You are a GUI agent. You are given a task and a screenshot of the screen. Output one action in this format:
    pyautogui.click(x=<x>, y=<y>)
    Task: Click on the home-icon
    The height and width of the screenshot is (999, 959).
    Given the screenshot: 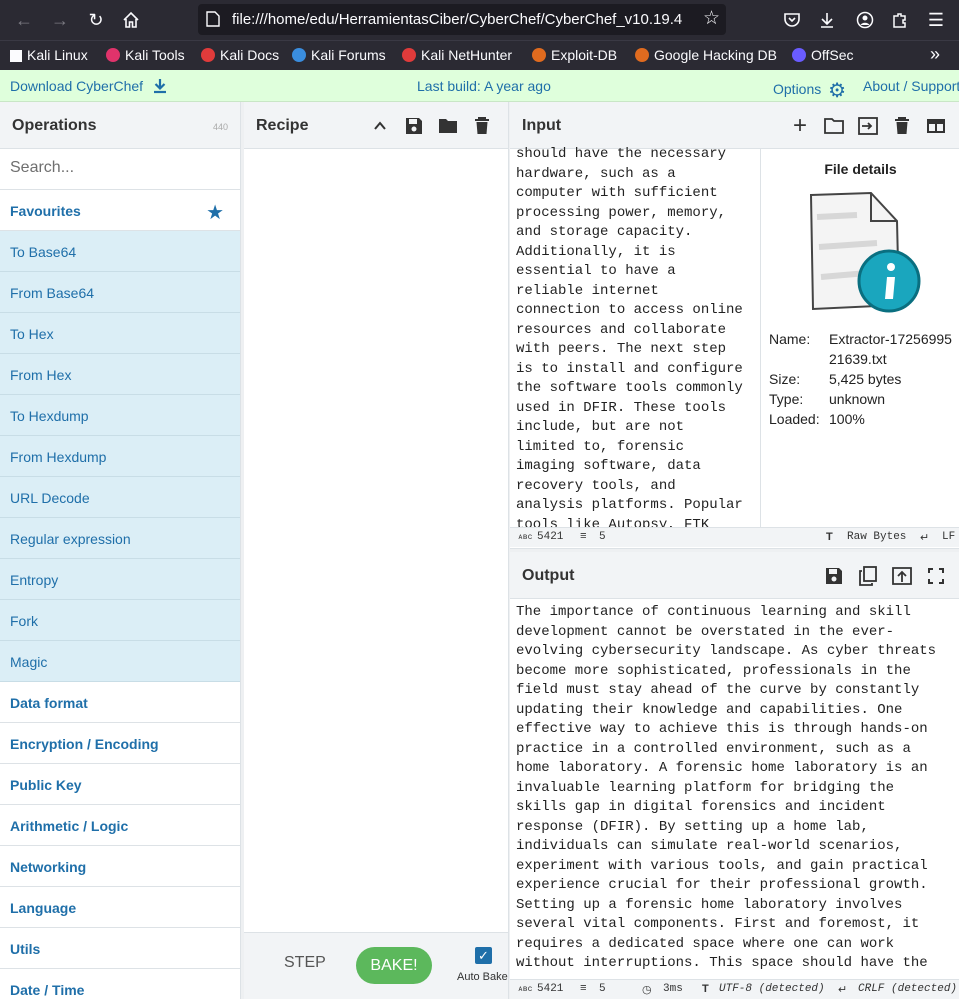 What is the action you would take?
    pyautogui.click(x=131, y=20)
    